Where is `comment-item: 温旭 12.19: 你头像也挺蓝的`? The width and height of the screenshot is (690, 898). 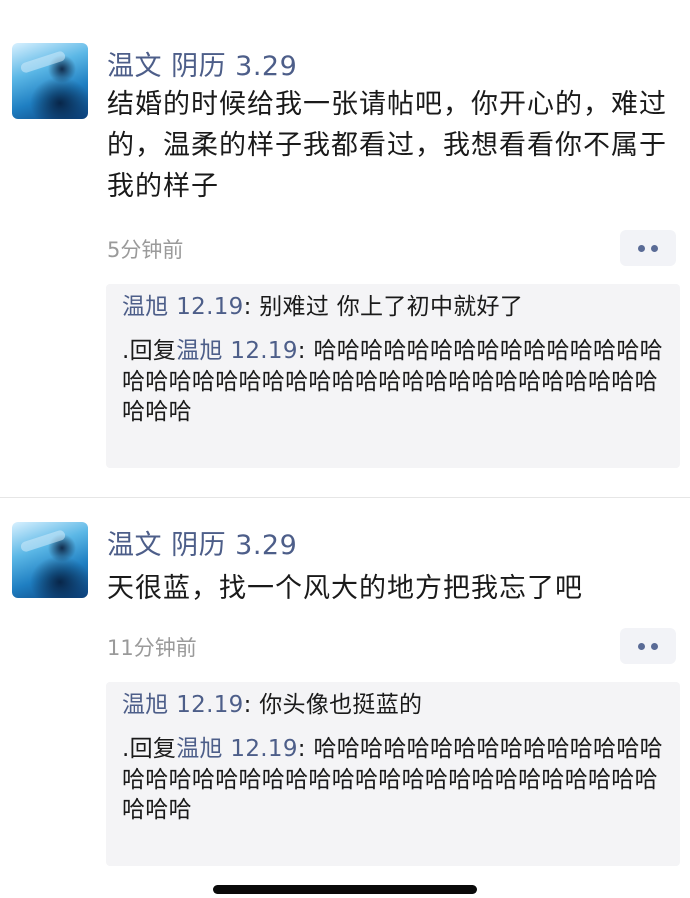
comment-item: 温旭 12.19: 你头像也挺蓝的 is located at coordinates (397, 705).